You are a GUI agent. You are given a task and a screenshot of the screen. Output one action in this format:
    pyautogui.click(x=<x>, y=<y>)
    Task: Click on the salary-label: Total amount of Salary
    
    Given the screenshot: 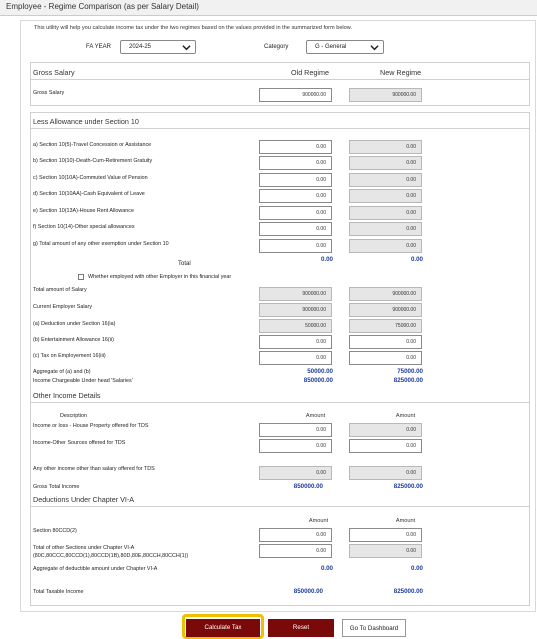 What is the action you would take?
    pyautogui.click(x=60, y=290)
    